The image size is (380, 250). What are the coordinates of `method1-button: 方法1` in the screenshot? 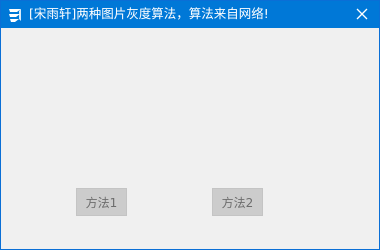 It's located at (101, 202).